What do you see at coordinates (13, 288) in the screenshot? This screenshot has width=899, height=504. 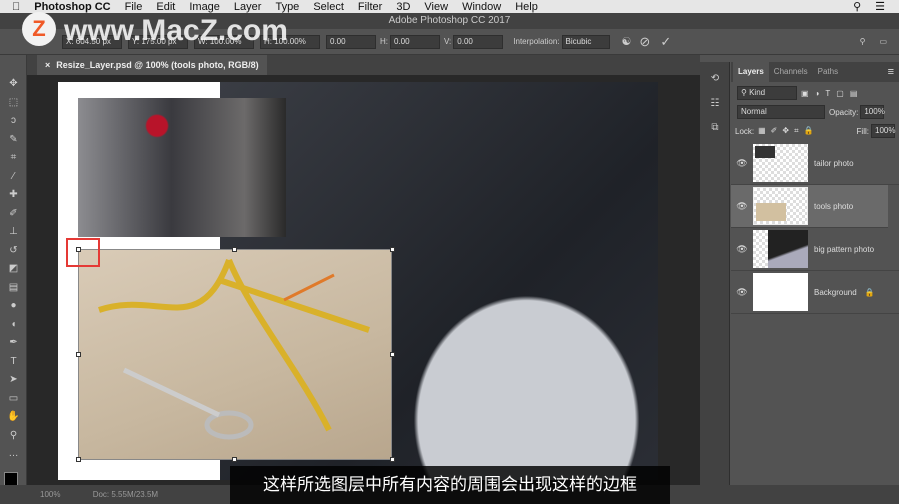 I see `gradient-tool-icon: ▤` at bounding box center [13, 288].